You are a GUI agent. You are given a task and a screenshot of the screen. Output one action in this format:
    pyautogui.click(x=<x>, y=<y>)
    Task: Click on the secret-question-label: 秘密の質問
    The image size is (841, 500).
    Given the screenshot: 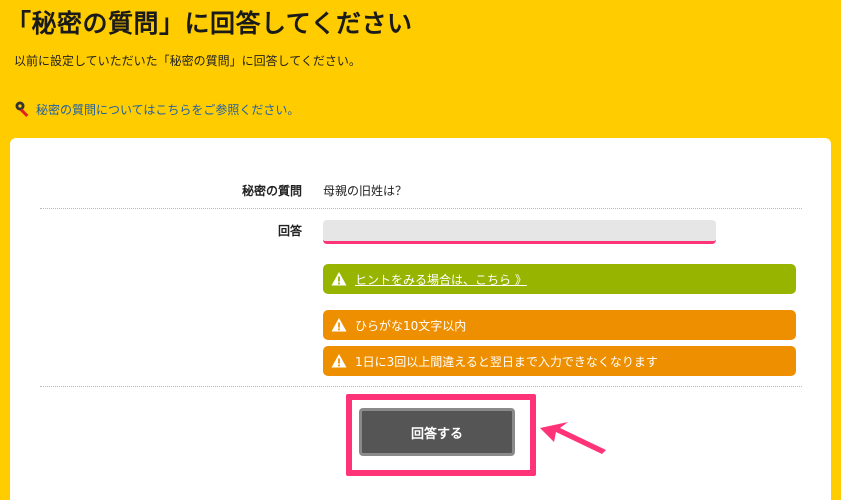 What is the action you would take?
    pyautogui.click(x=271, y=191)
    